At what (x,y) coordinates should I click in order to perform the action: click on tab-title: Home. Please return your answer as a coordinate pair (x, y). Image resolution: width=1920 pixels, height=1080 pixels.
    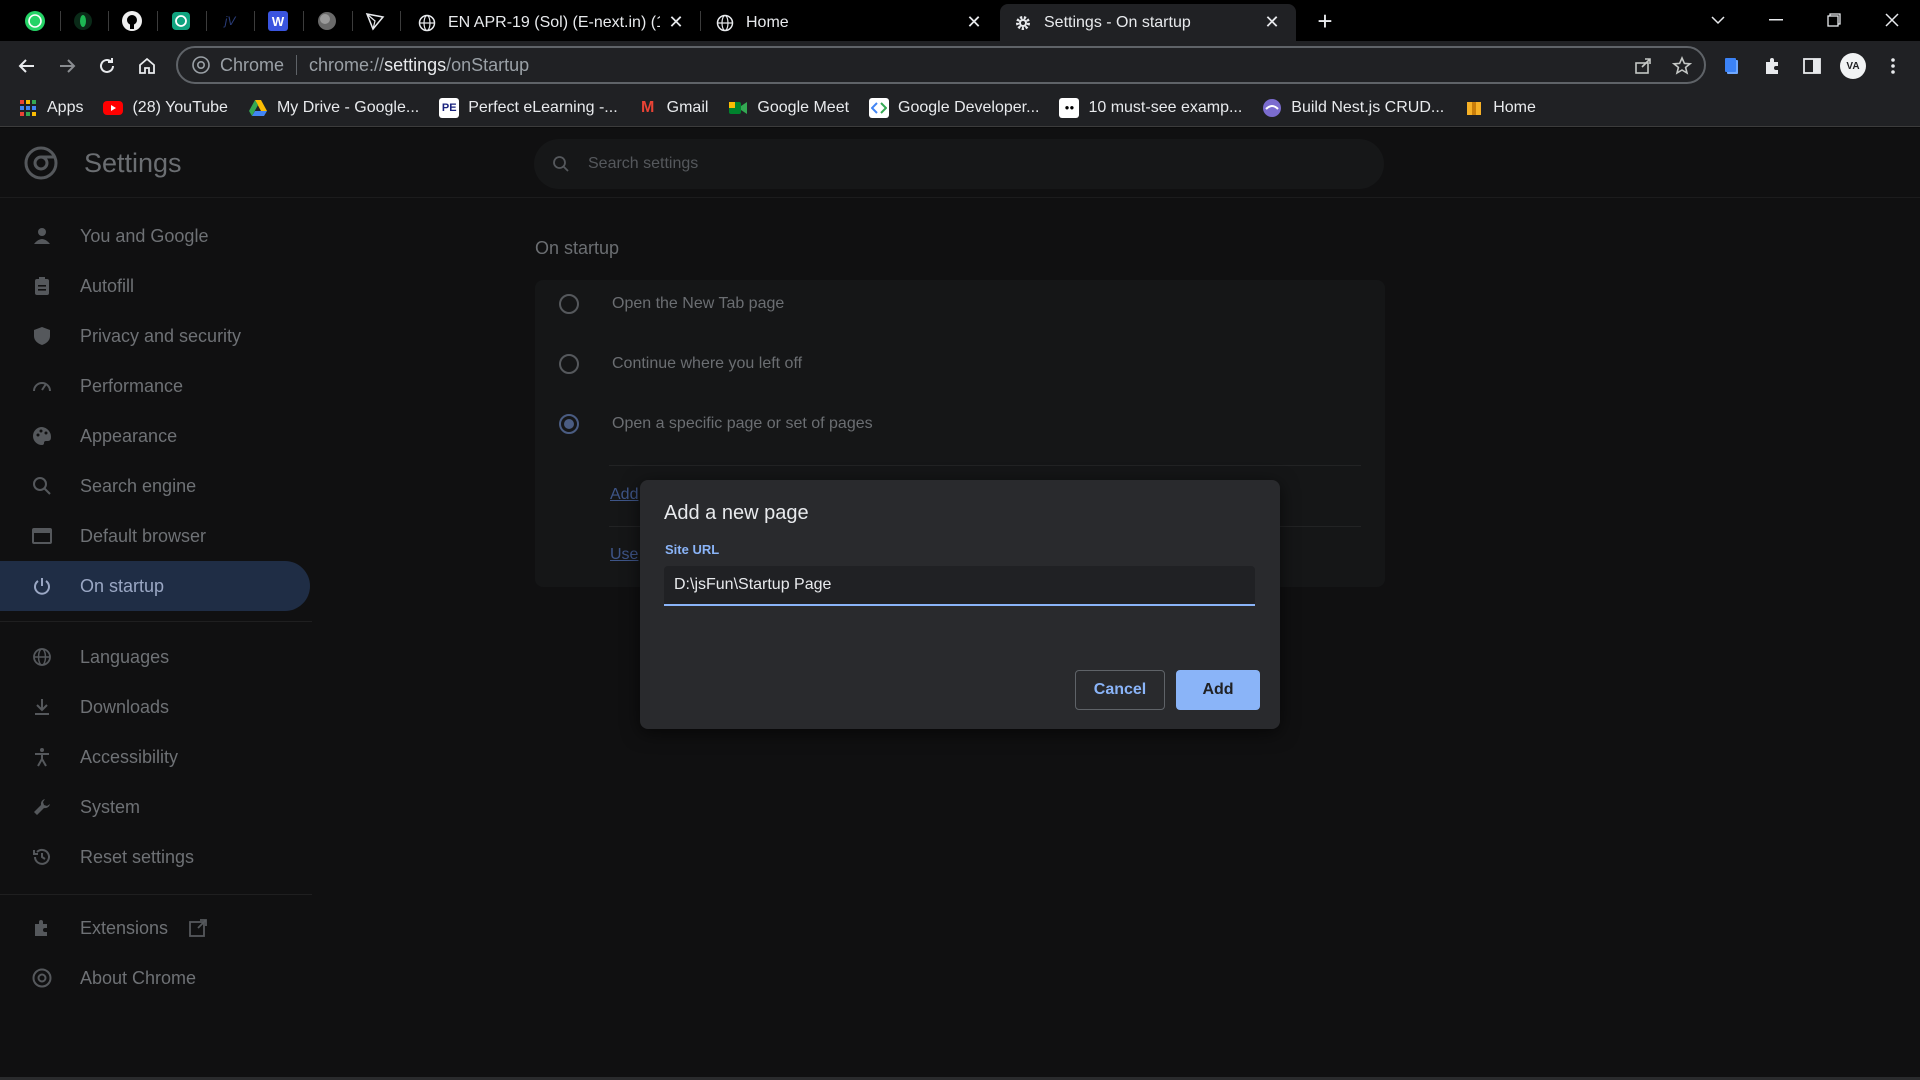
    Looking at the image, I should click on (767, 22).